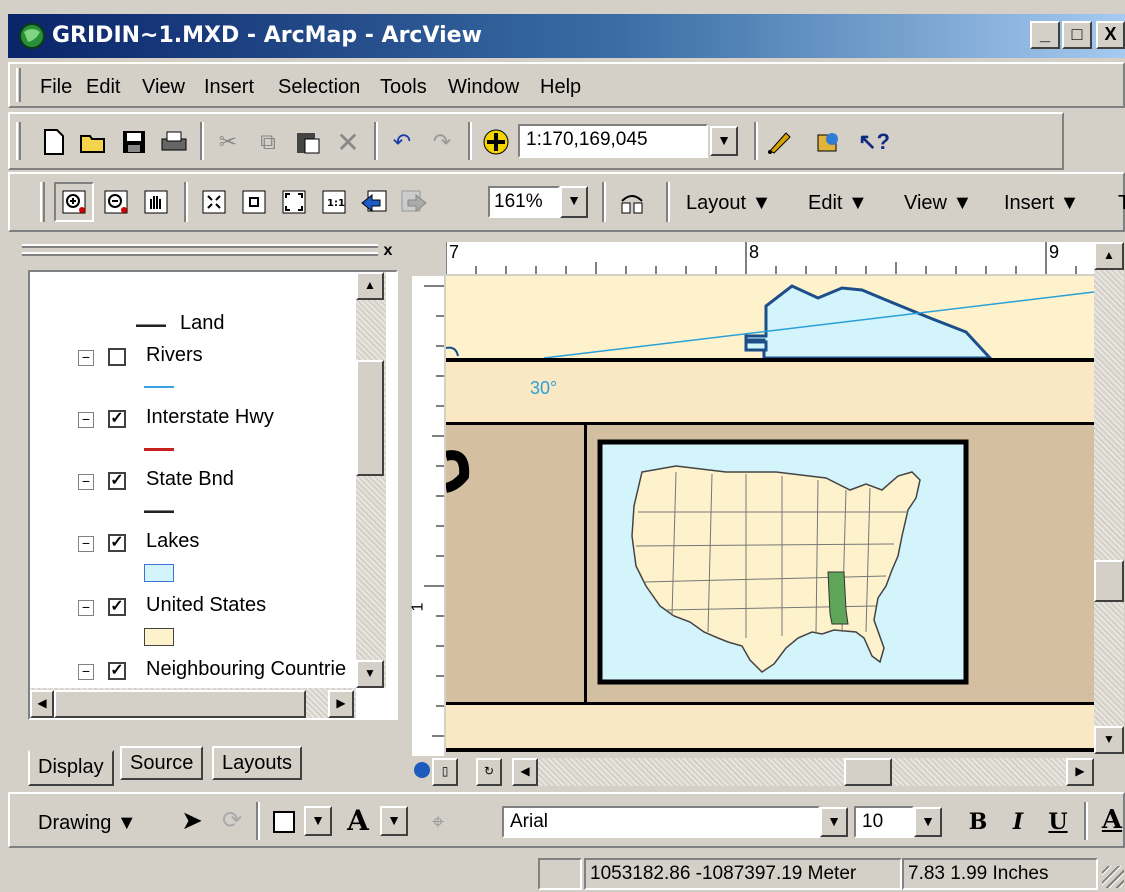 The image size is (1125, 892). What do you see at coordinates (422, 770) in the screenshot?
I see `data-view-icon` at bounding box center [422, 770].